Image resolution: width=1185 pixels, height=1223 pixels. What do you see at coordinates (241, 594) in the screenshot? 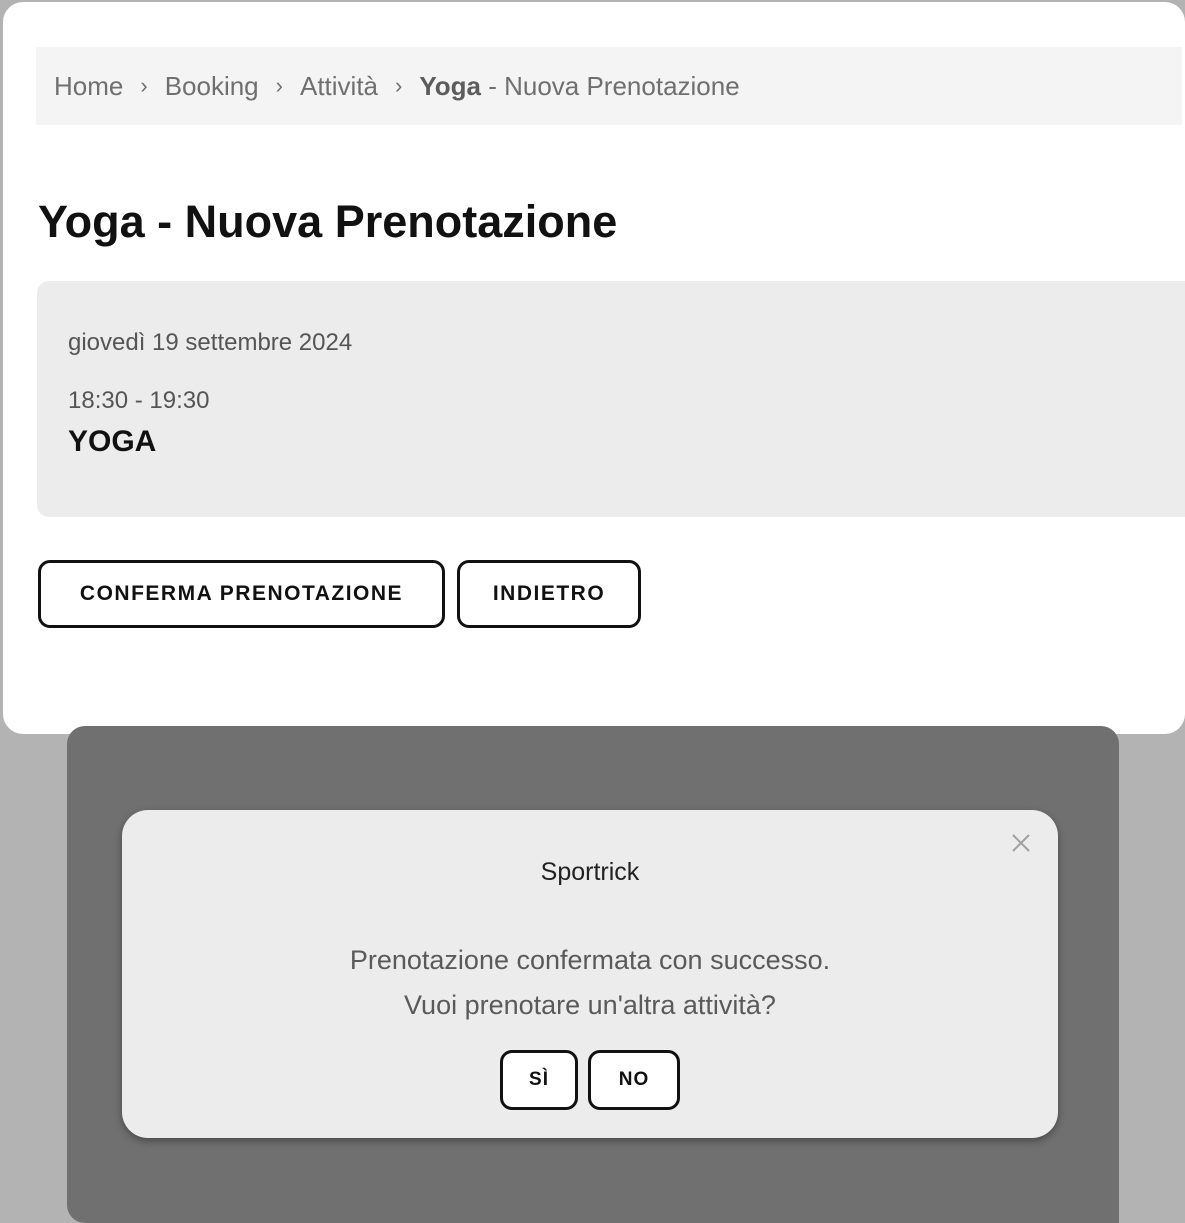
I see `confirm-booking-button: CONFERMA PRENOTAZIONE` at bounding box center [241, 594].